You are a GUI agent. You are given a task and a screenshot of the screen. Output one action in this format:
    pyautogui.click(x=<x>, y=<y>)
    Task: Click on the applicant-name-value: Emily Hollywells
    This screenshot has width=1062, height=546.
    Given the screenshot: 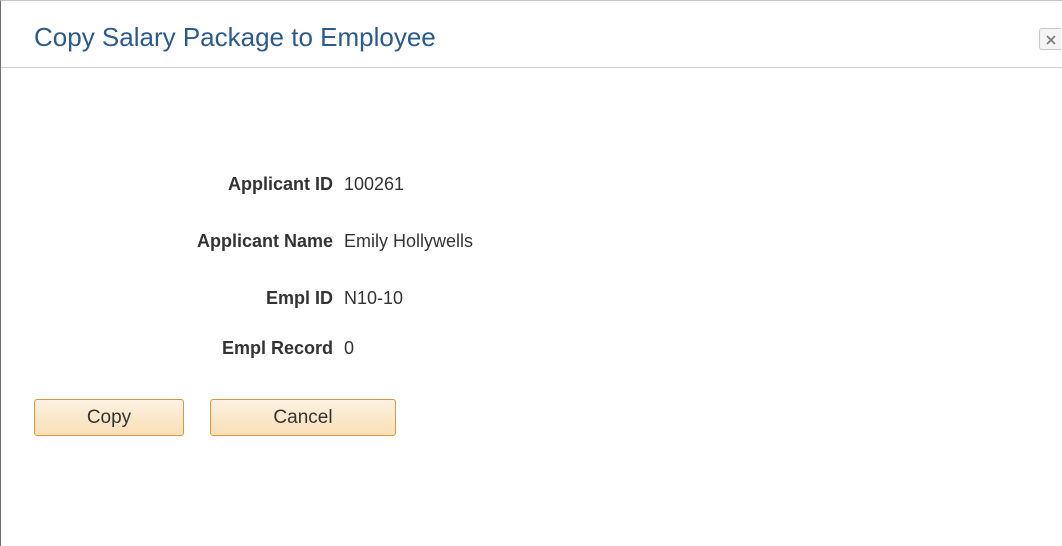 What is the action you would take?
    pyautogui.click(x=409, y=241)
    